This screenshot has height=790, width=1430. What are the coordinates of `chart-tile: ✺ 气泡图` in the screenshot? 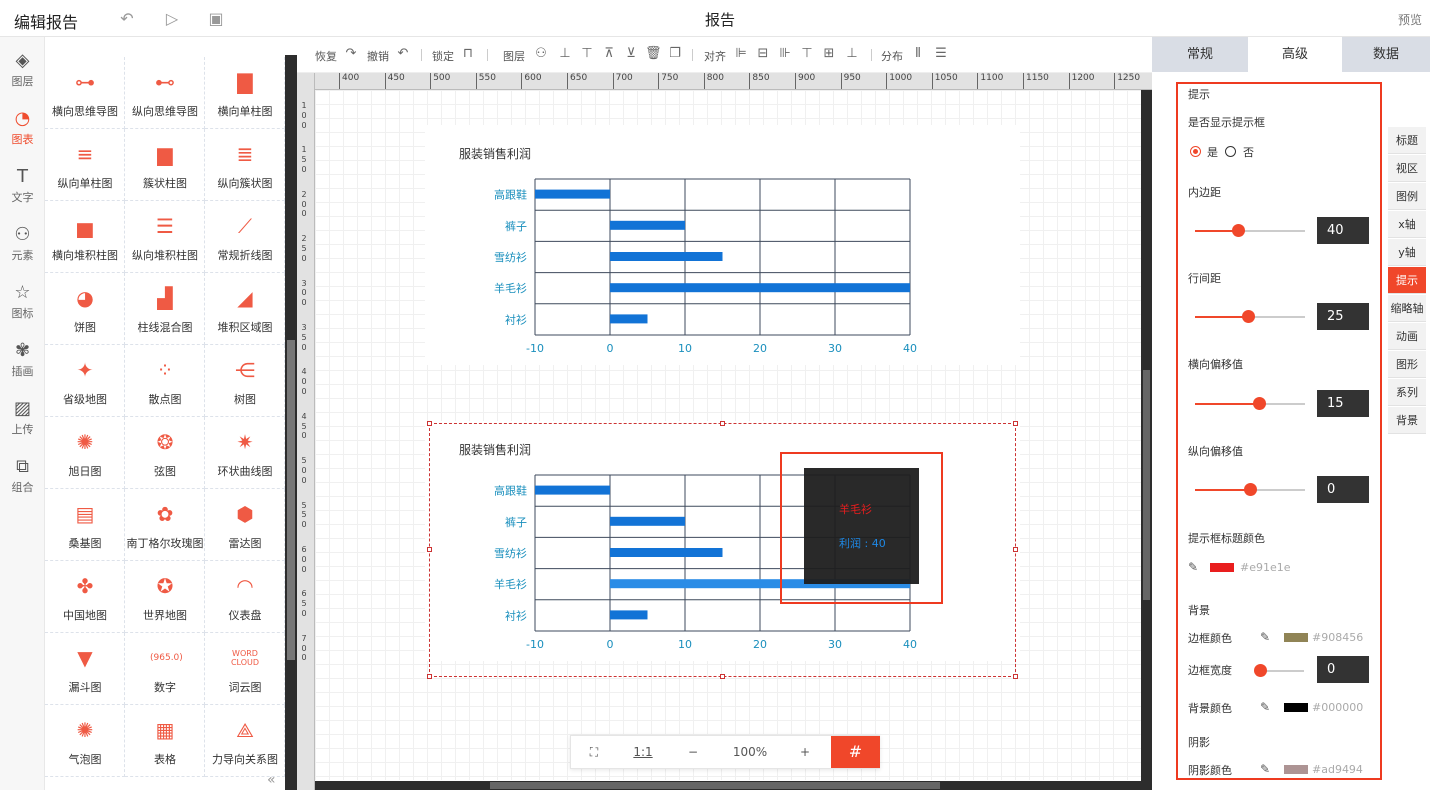 It's located at (85, 741).